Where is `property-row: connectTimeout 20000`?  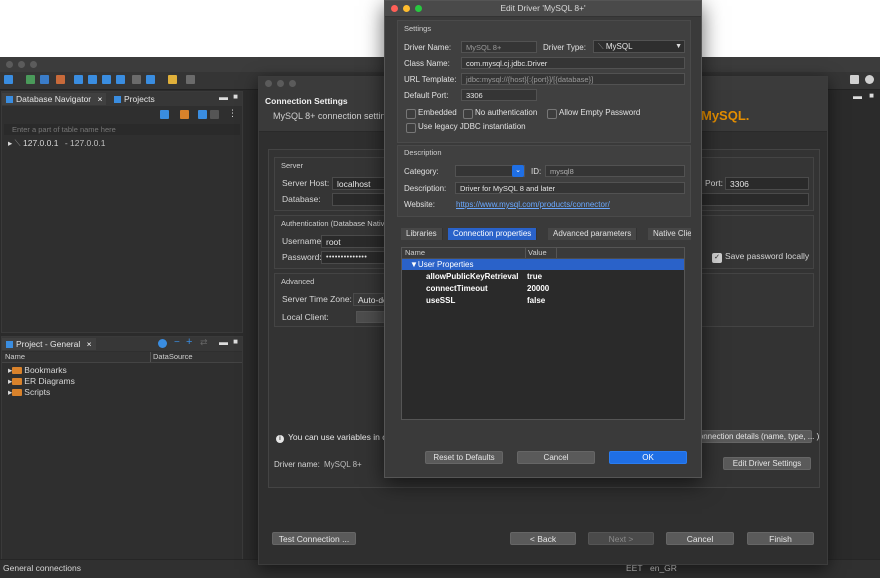
property-row: connectTimeout 20000 is located at coordinates (543, 288).